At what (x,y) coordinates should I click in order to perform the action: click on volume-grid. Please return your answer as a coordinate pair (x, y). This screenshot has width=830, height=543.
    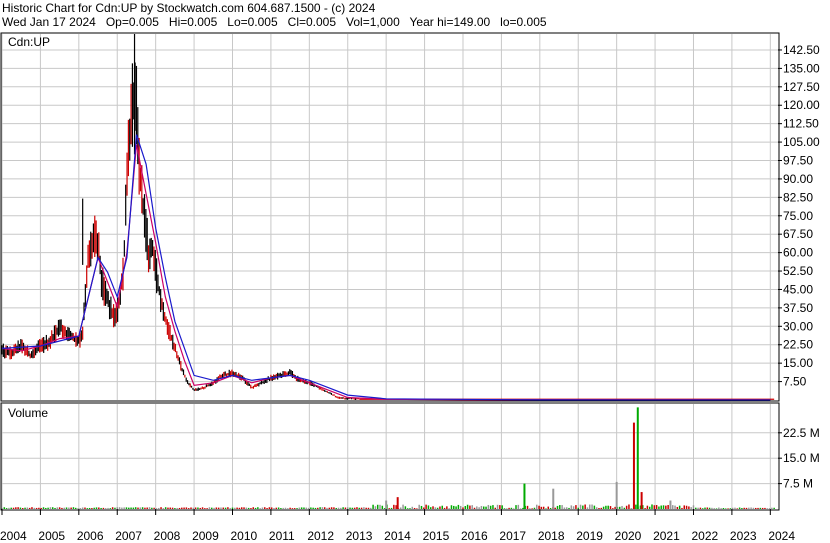
    Looking at the image, I should click on (390, 458).